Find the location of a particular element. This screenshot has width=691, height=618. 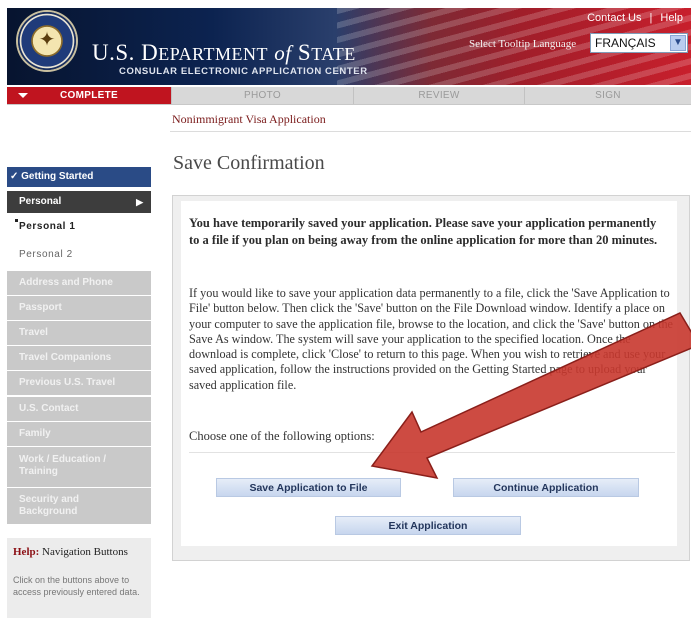

sidebar-item-address-and-phone: Address and Phone is located at coordinates (79, 283).